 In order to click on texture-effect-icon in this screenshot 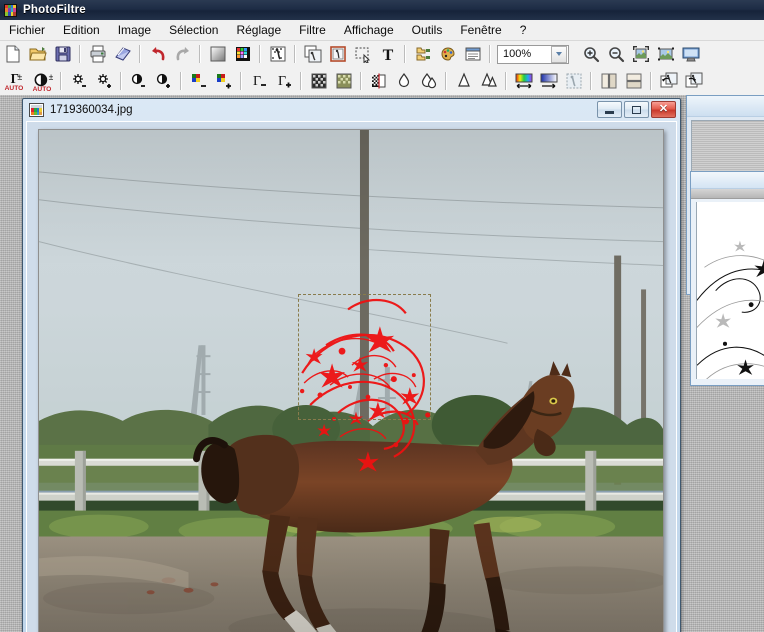, I will do `click(573, 81)`.